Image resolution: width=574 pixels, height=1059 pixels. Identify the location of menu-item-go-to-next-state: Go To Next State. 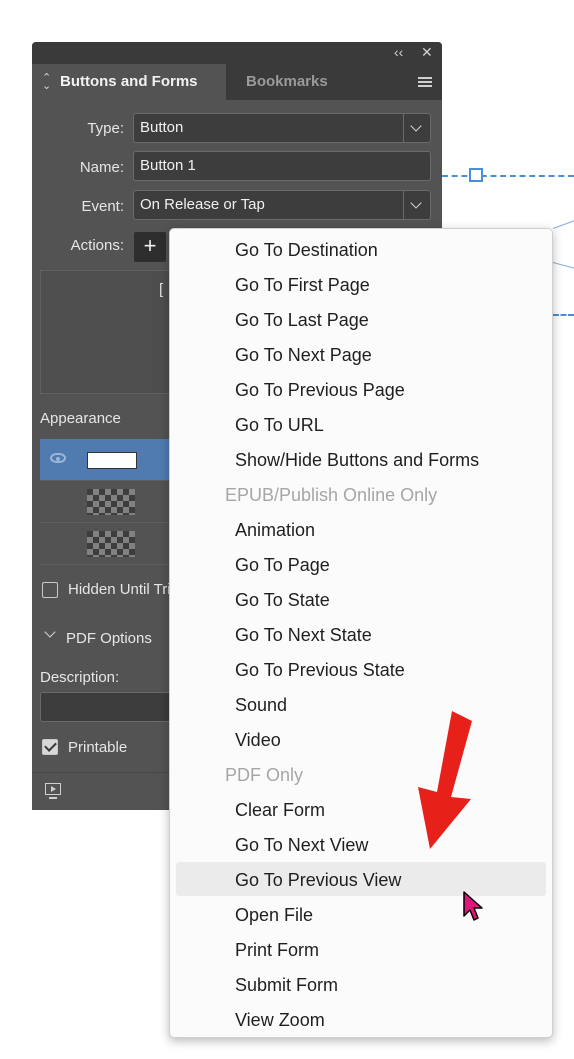
(303, 635).